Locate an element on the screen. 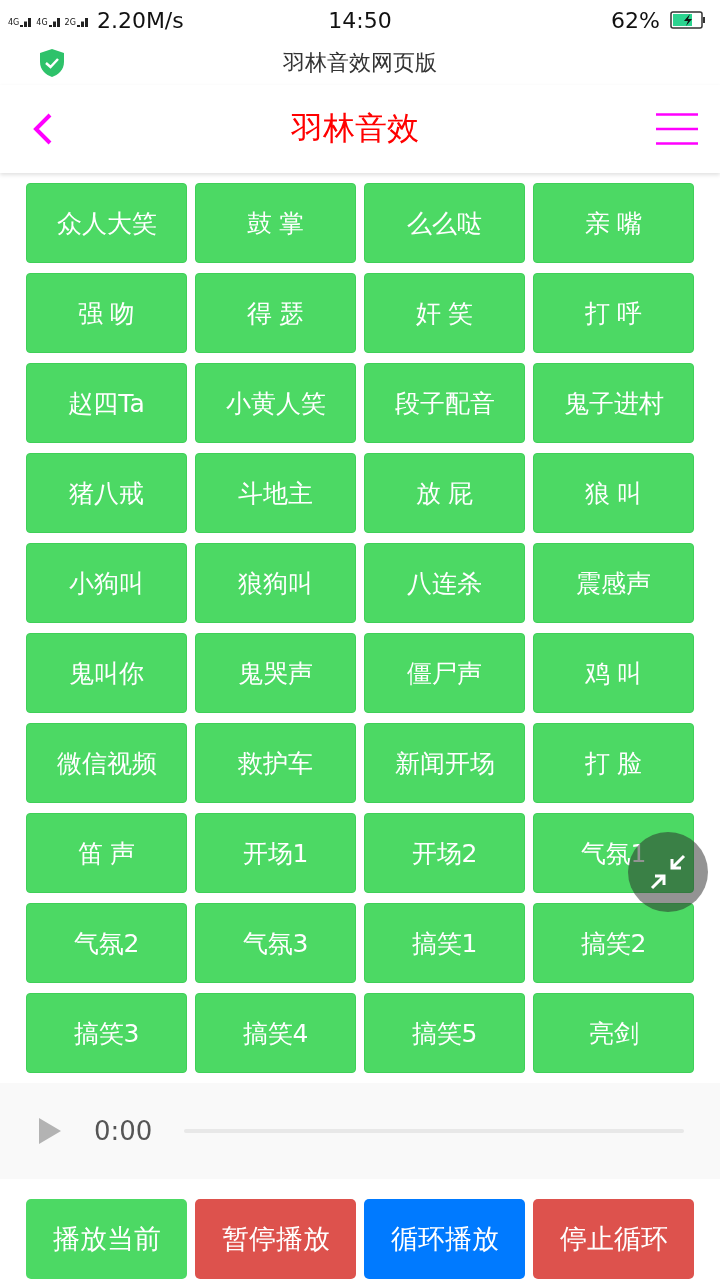  playback-time: 0:00 is located at coordinates (123, 1131).